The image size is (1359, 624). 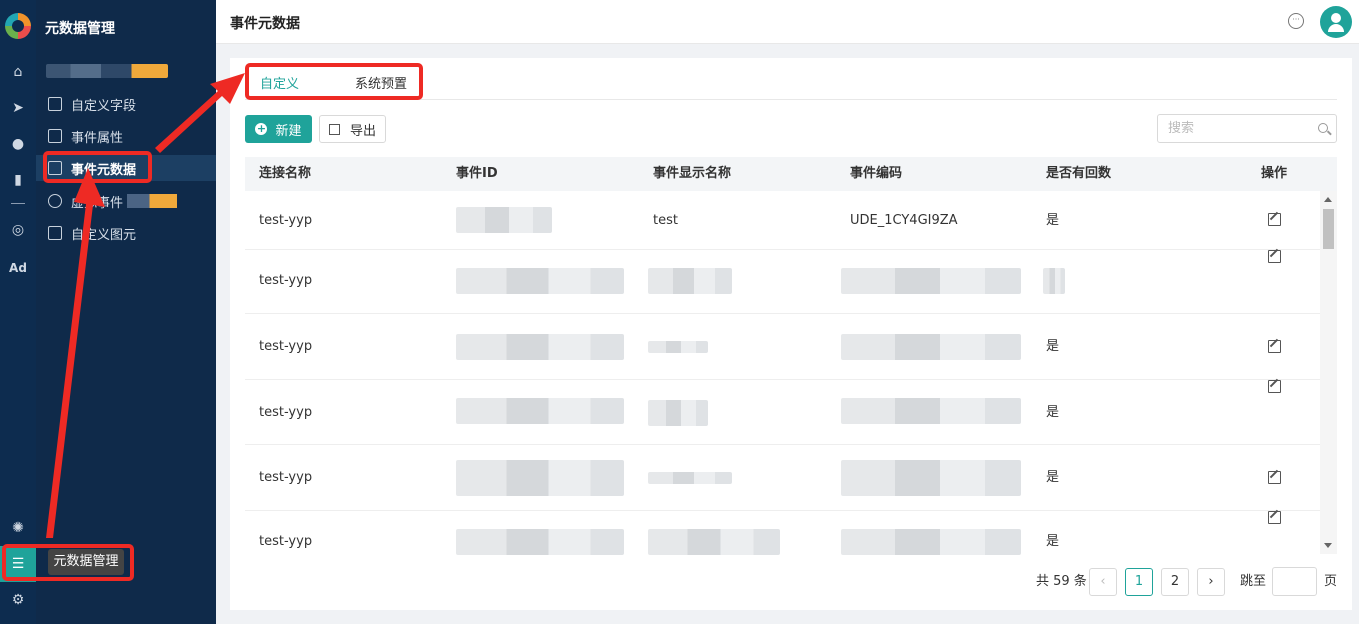 What do you see at coordinates (18, 230) in the screenshot?
I see `wechat-icon: ◎` at bounding box center [18, 230].